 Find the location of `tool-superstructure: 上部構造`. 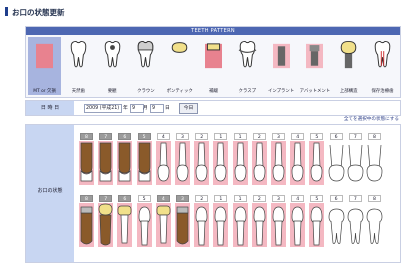

tool-superstructure: 上部構造 is located at coordinates (348, 66).